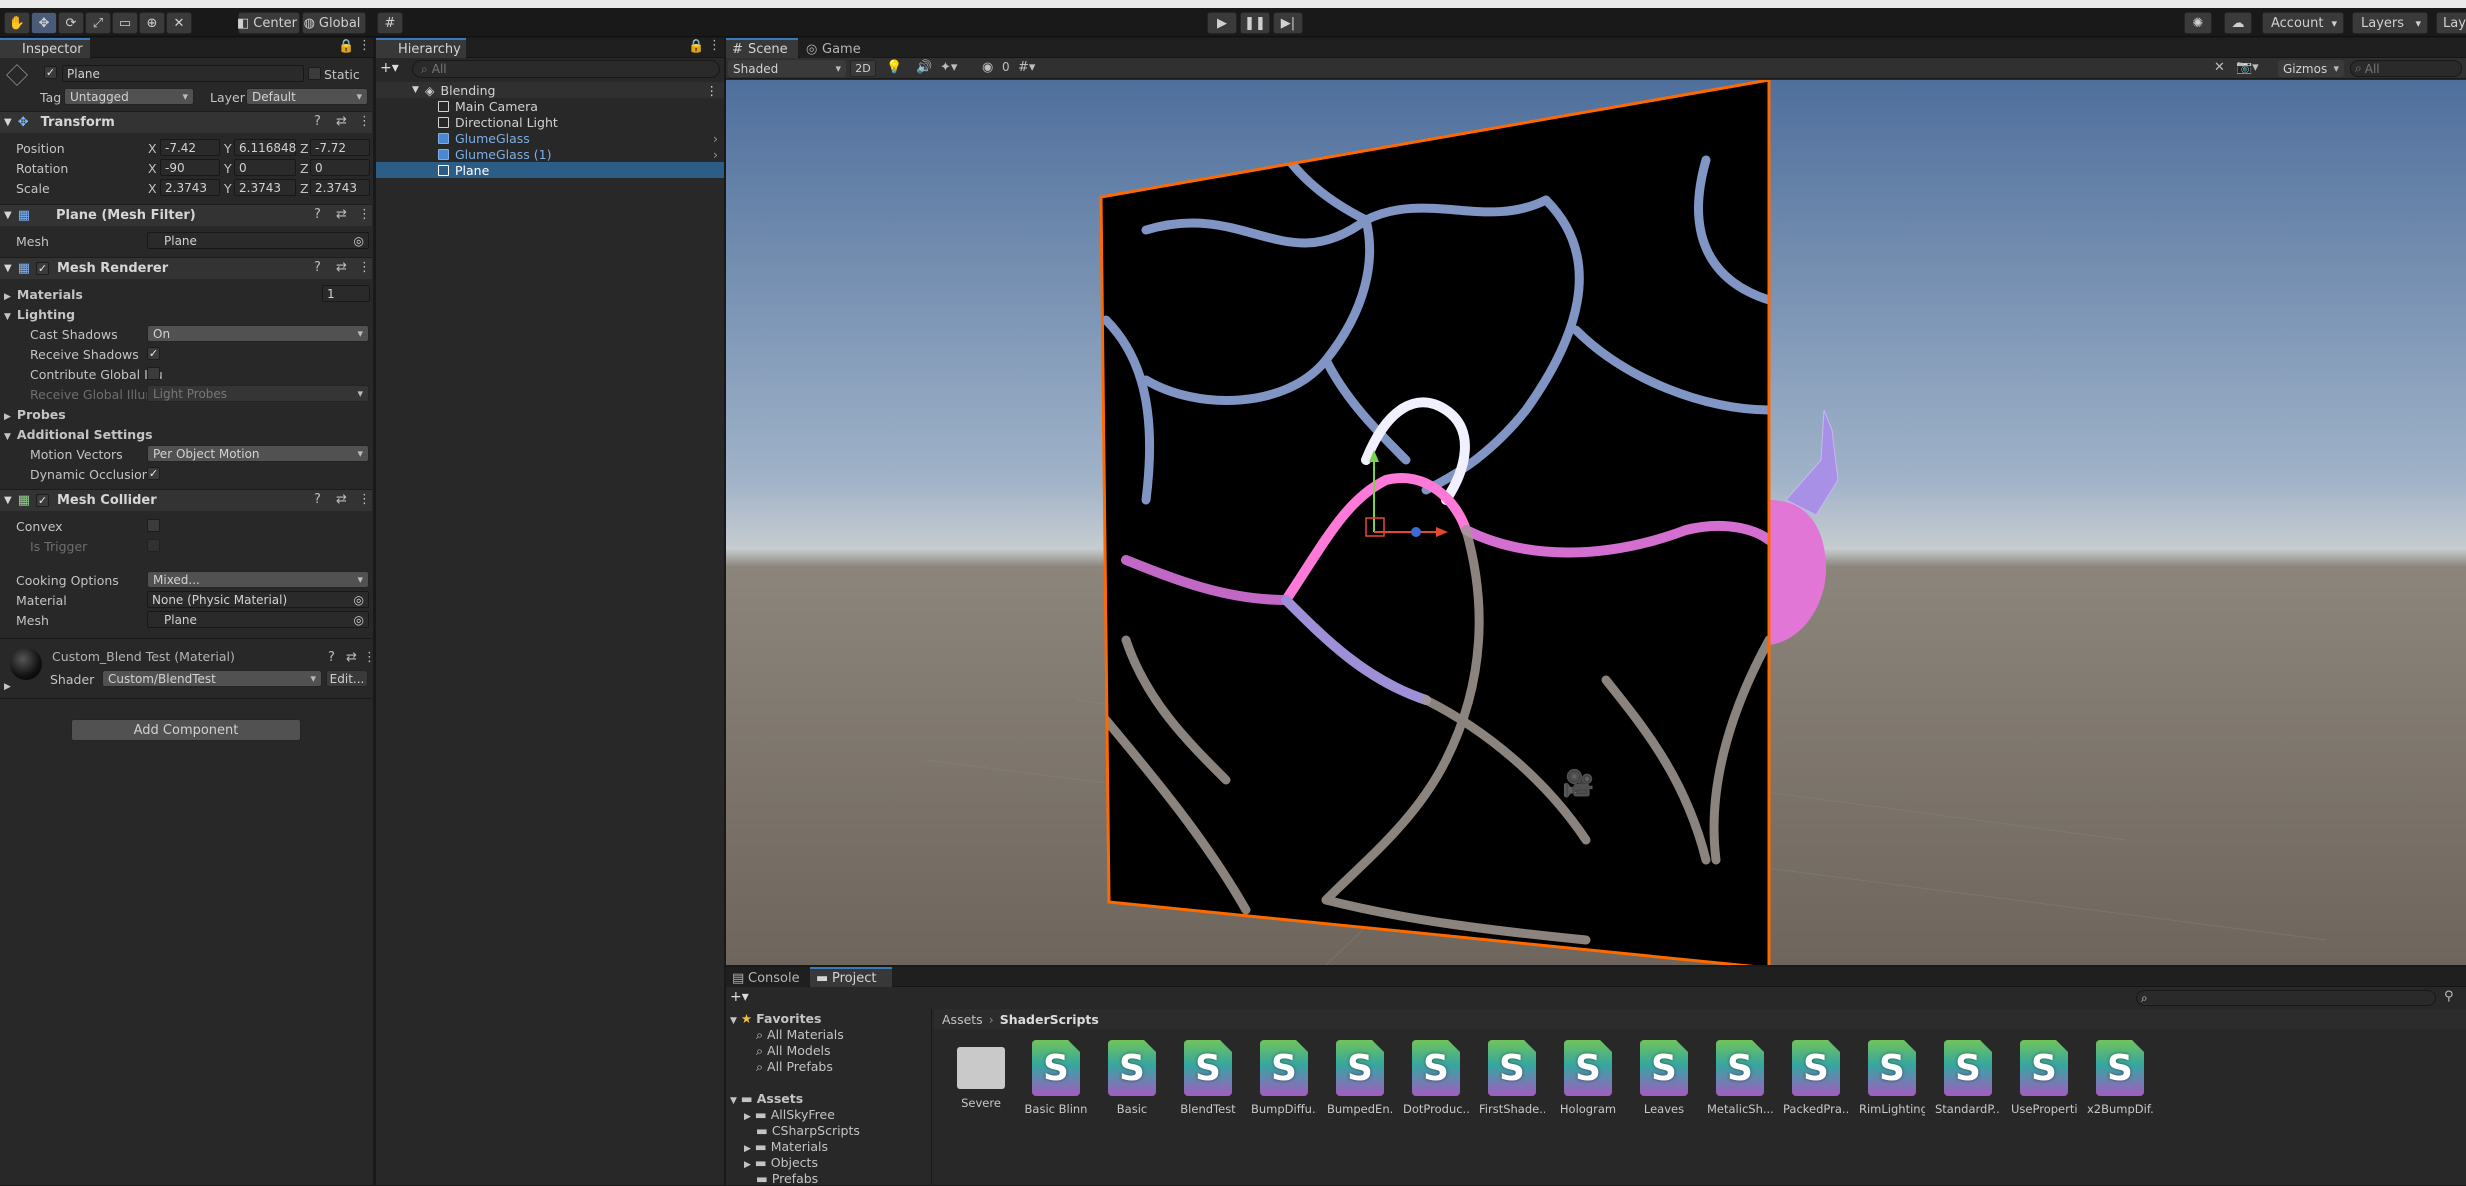  What do you see at coordinates (787, 1178) in the screenshot?
I see `folder-prefabs: ▬ Prefabs` at bounding box center [787, 1178].